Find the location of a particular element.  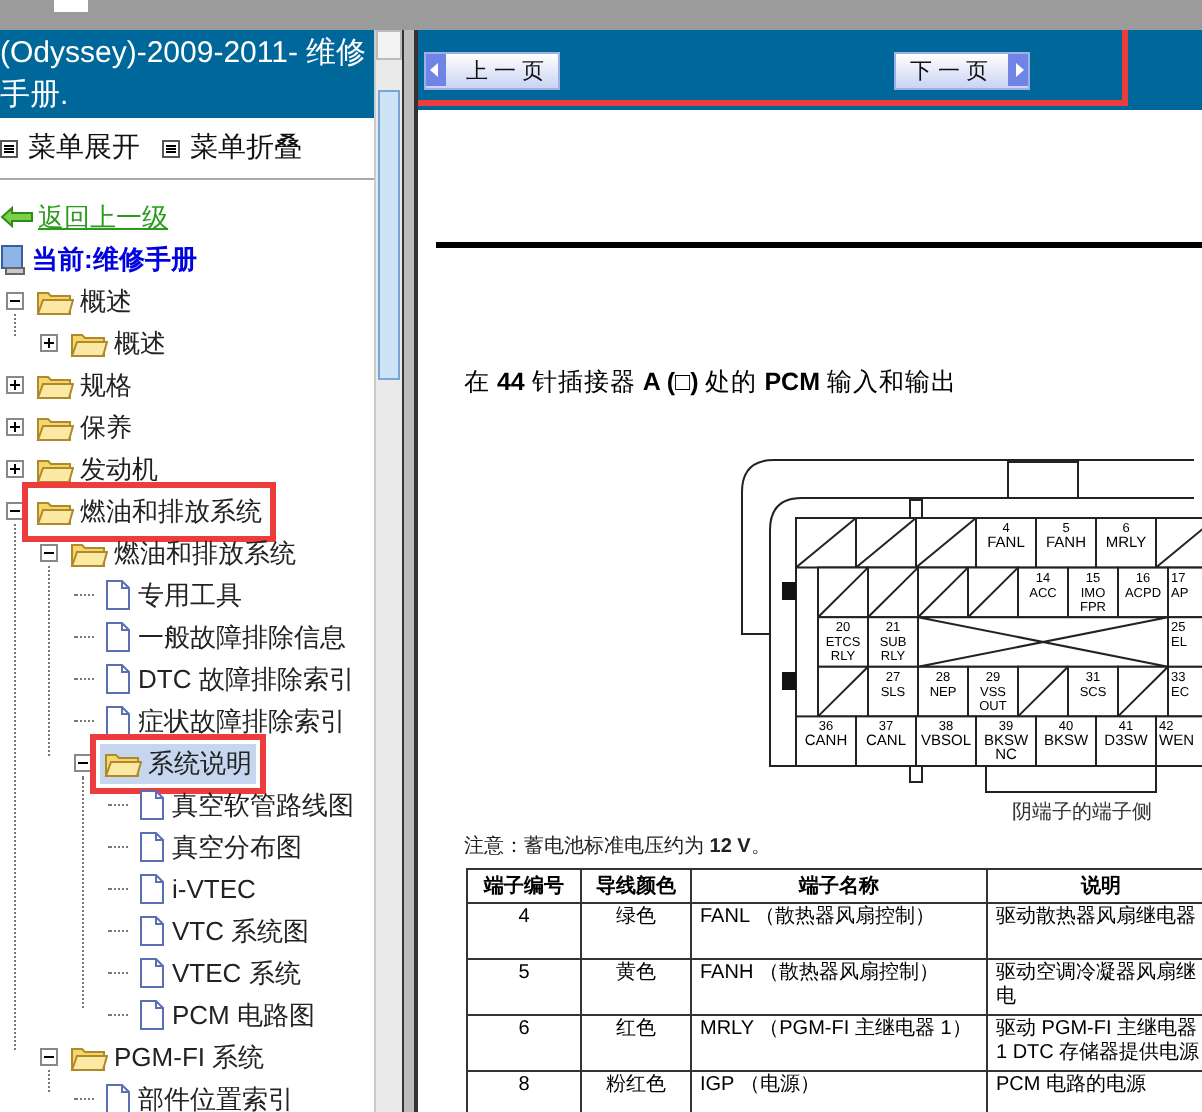

column-header: 端子名称 is located at coordinates (839, 886).